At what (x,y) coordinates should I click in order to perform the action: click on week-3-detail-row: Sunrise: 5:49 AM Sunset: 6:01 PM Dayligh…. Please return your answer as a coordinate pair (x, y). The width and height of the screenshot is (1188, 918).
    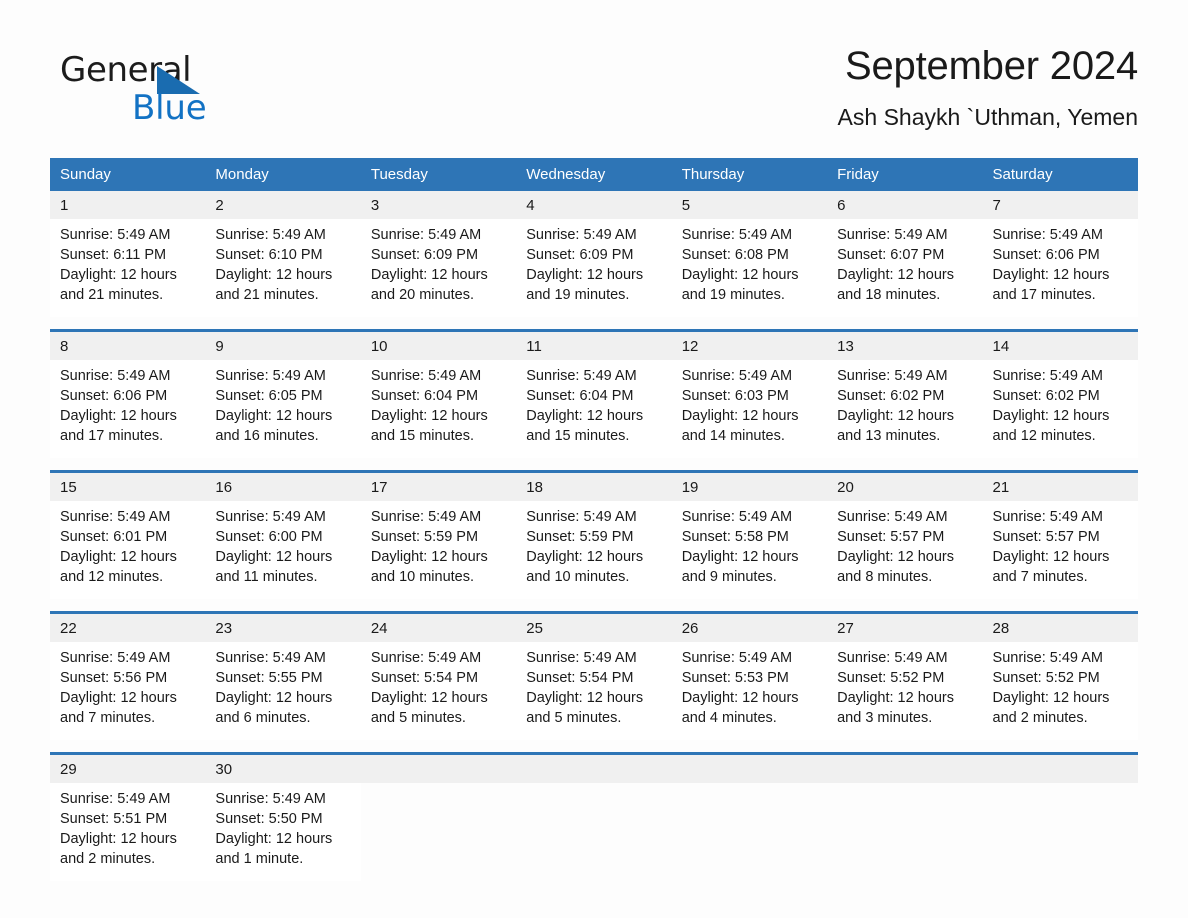
    Looking at the image, I should click on (594, 550).